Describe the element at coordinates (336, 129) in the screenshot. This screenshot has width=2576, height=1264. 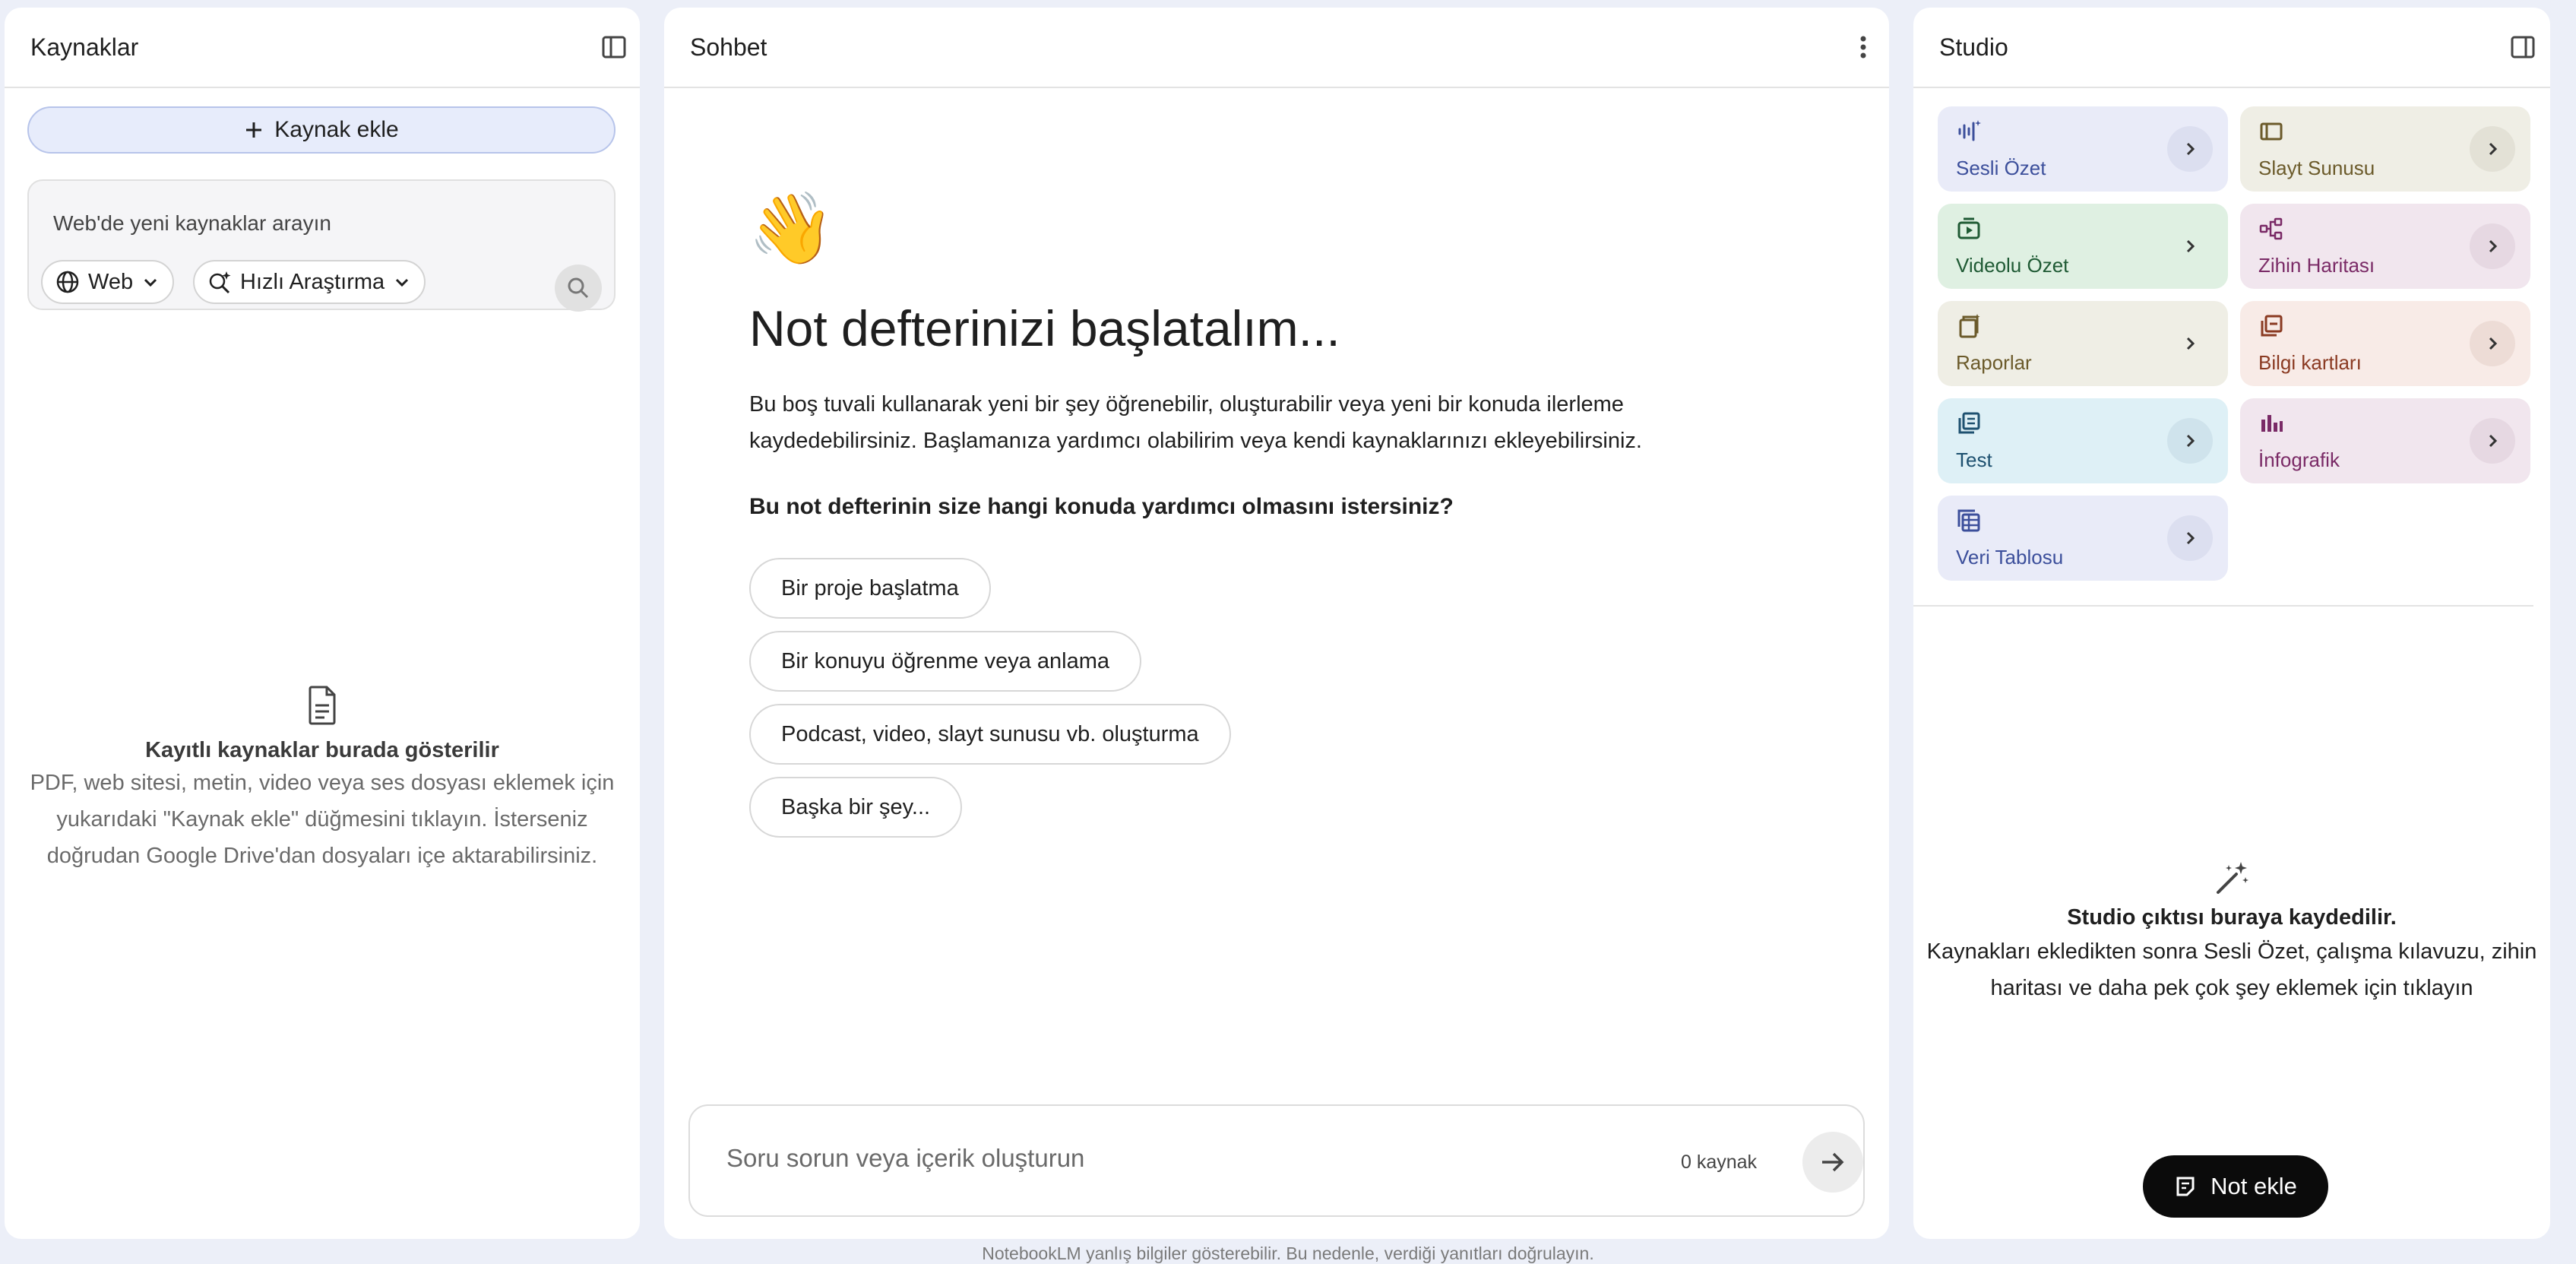
I see `add-source-label: Kaynak ekle` at that location.